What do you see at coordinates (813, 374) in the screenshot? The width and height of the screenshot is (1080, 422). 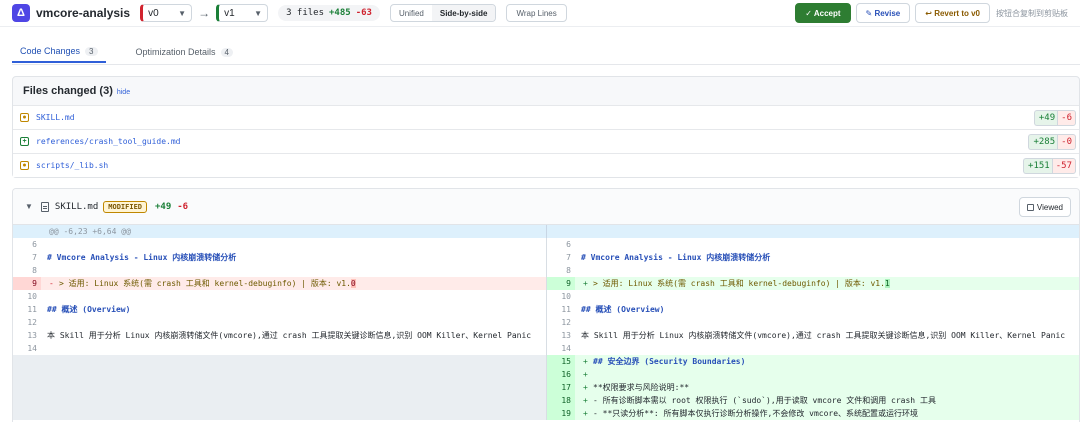 I see `right-line: 16 +` at bounding box center [813, 374].